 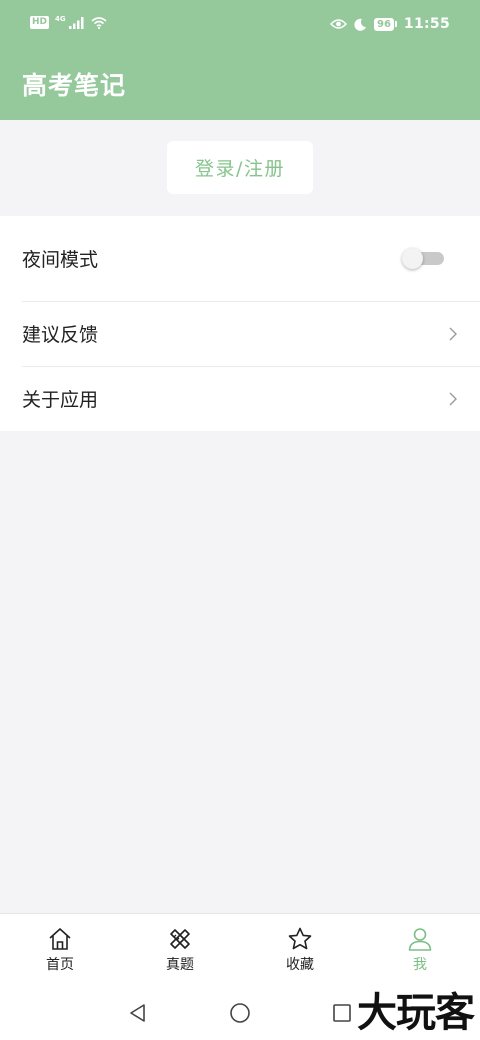 What do you see at coordinates (240, 167) in the screenshot?
I see `login-register-button: 登录/注册` at bounding box center [240, 167].